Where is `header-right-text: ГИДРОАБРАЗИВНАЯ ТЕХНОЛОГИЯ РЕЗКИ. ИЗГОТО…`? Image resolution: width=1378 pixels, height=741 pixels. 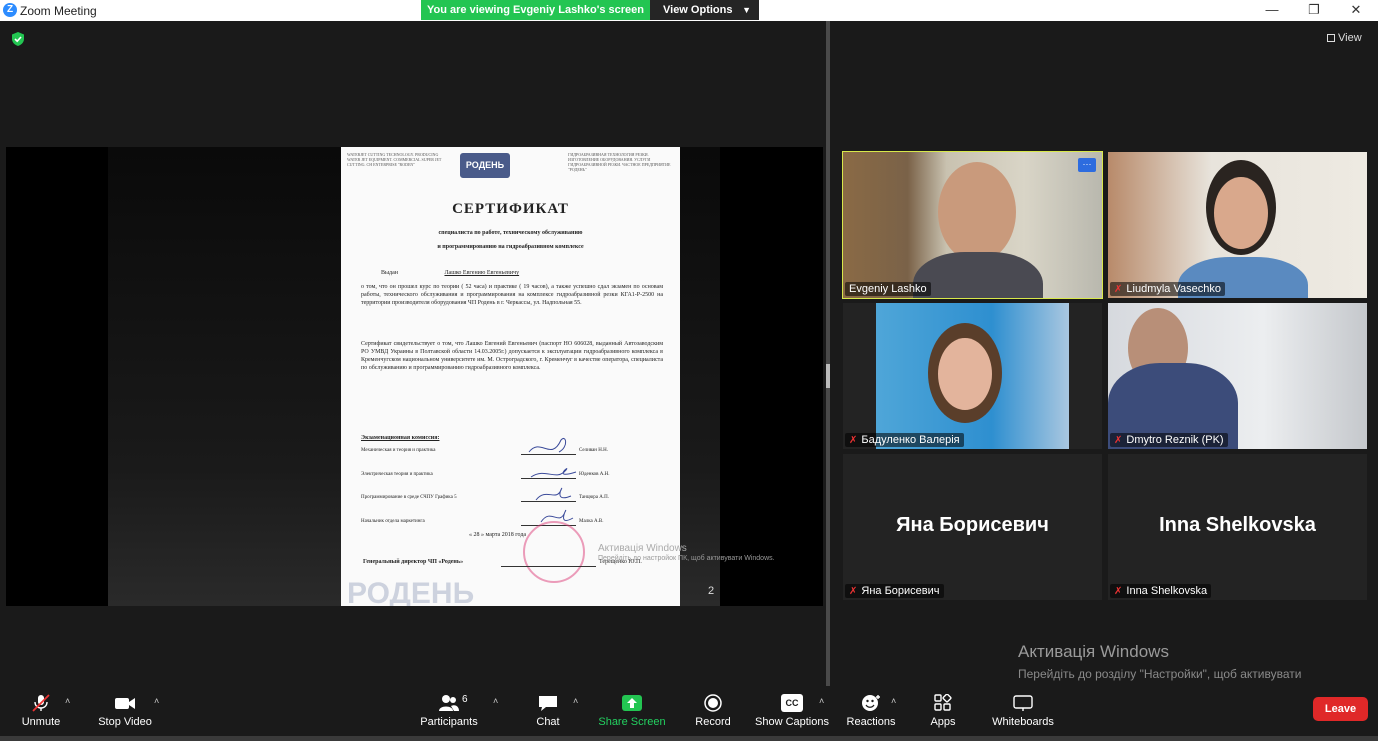 header-right-text: ГИДРОАБРАЗИВНАЯ ТЕХНОЛОГИЯ РЕЗКИ. ИЗГОТО… is located at coordinates (619, 162).